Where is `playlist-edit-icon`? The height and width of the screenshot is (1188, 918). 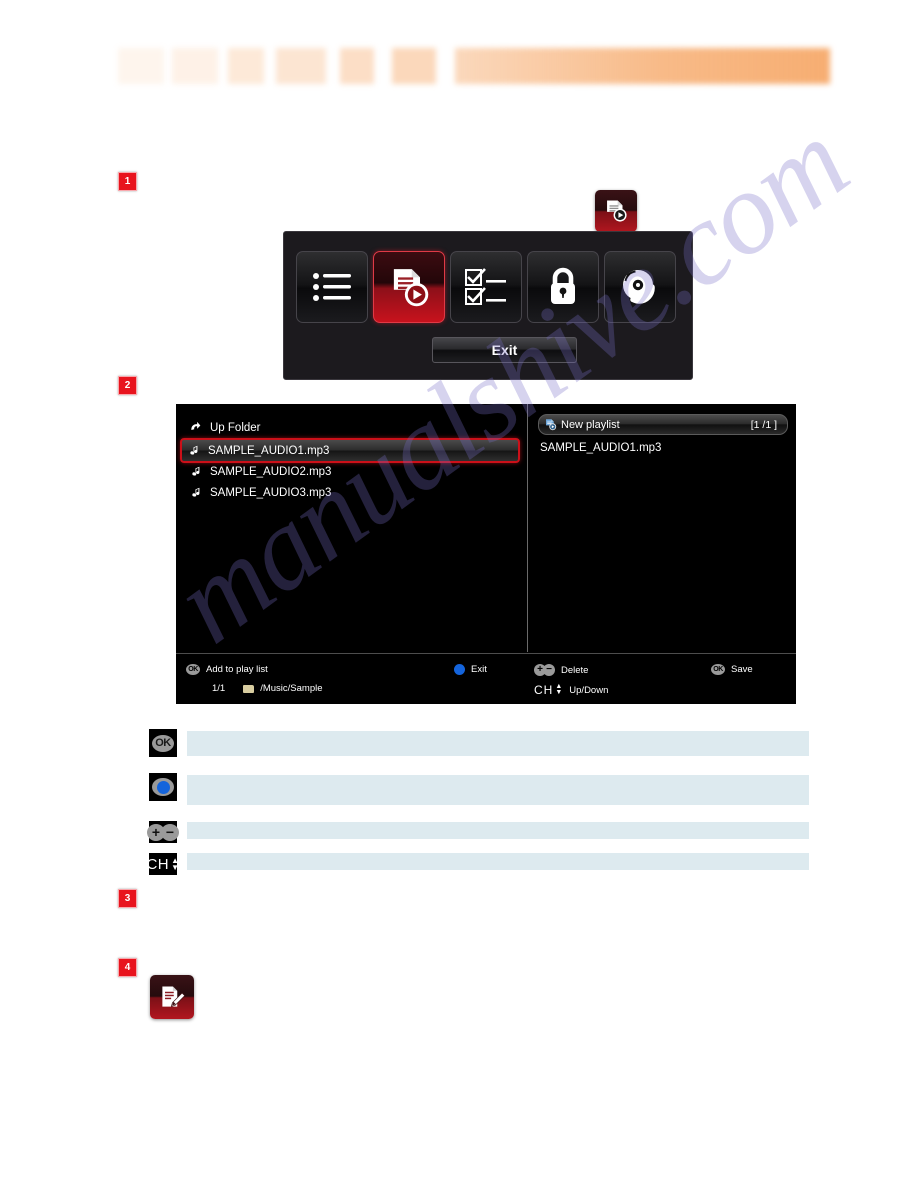 playlist-edit-icon is located at coordinates (174, 996).